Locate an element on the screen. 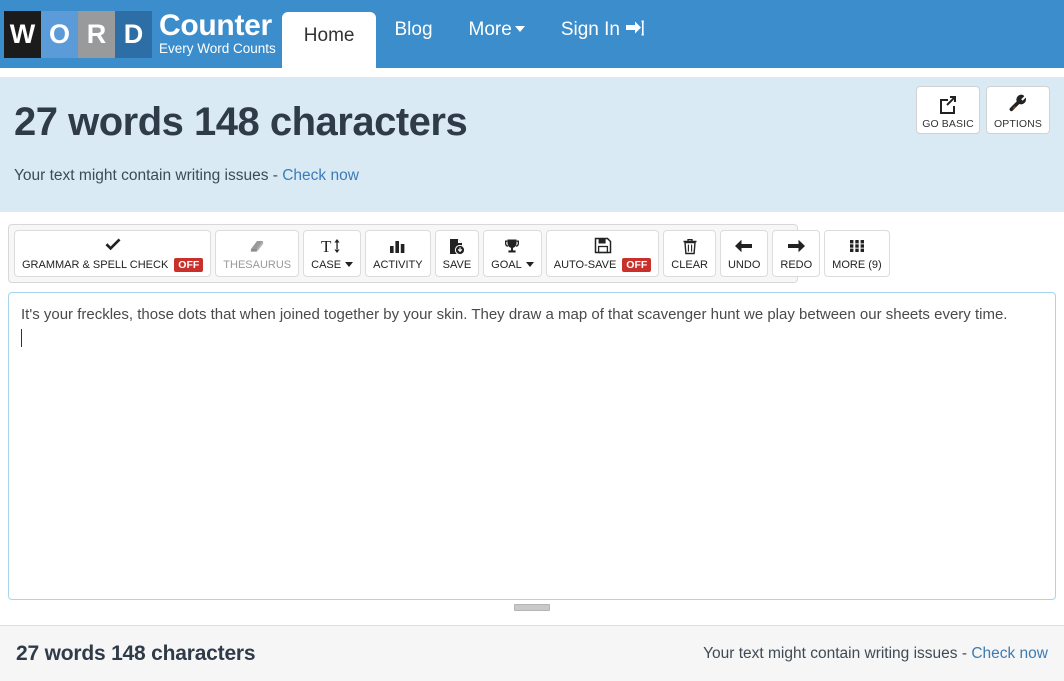 This screenshot has width=1064, height=681. goal-button: GOAL is located at coordinates (512, 253).